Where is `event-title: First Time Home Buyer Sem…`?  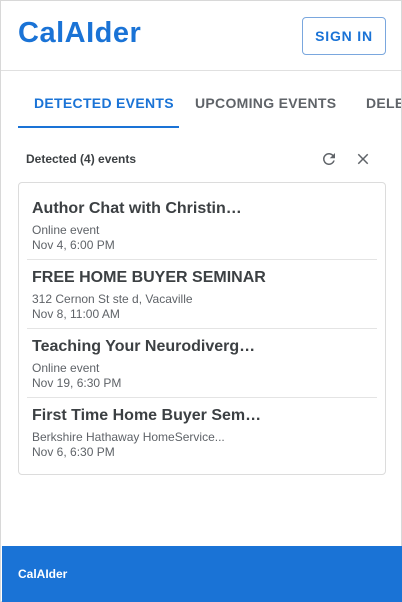
event-title: First Time Home Buyer Sem… is located at coordinates (147, 415).